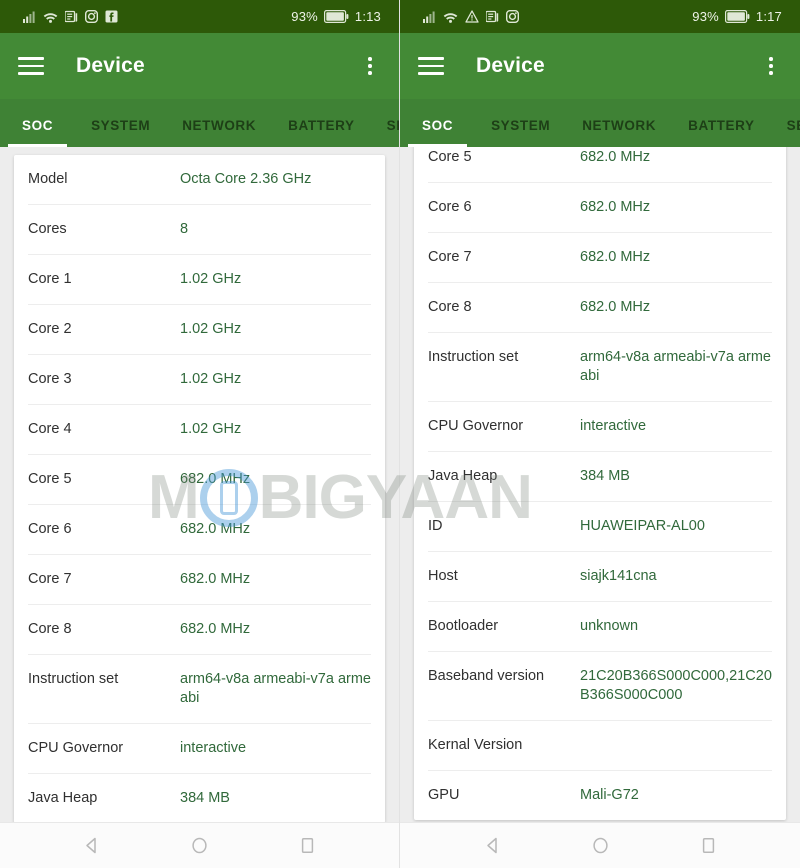 This screenshot has width=800, height=868. I want to click on table-row: Bootloader unknown, so click(600, 627).